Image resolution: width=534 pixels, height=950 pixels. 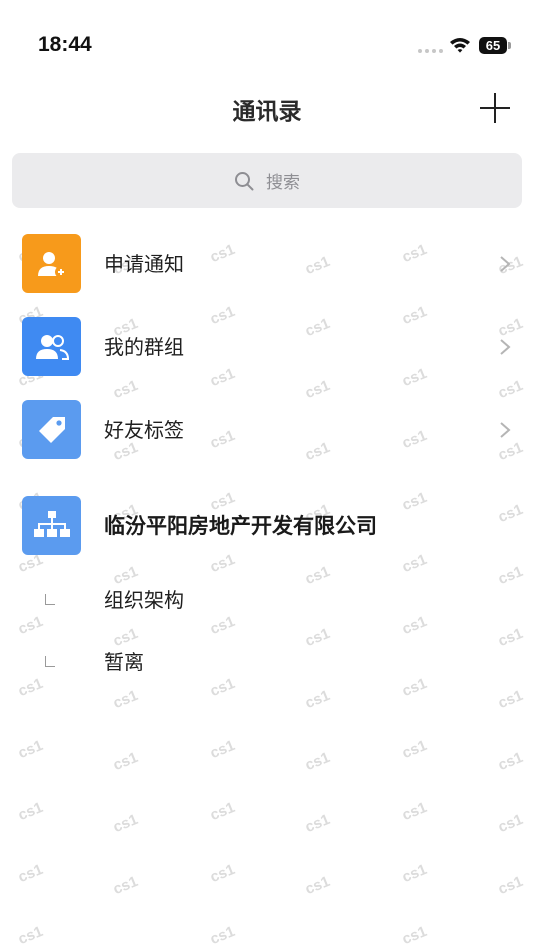 What do you see at coordinates (240, 526) in the screenshot?
I see `organization-name: 临汾平阳房地产开发有限公司` at bounding box center [240, 526].